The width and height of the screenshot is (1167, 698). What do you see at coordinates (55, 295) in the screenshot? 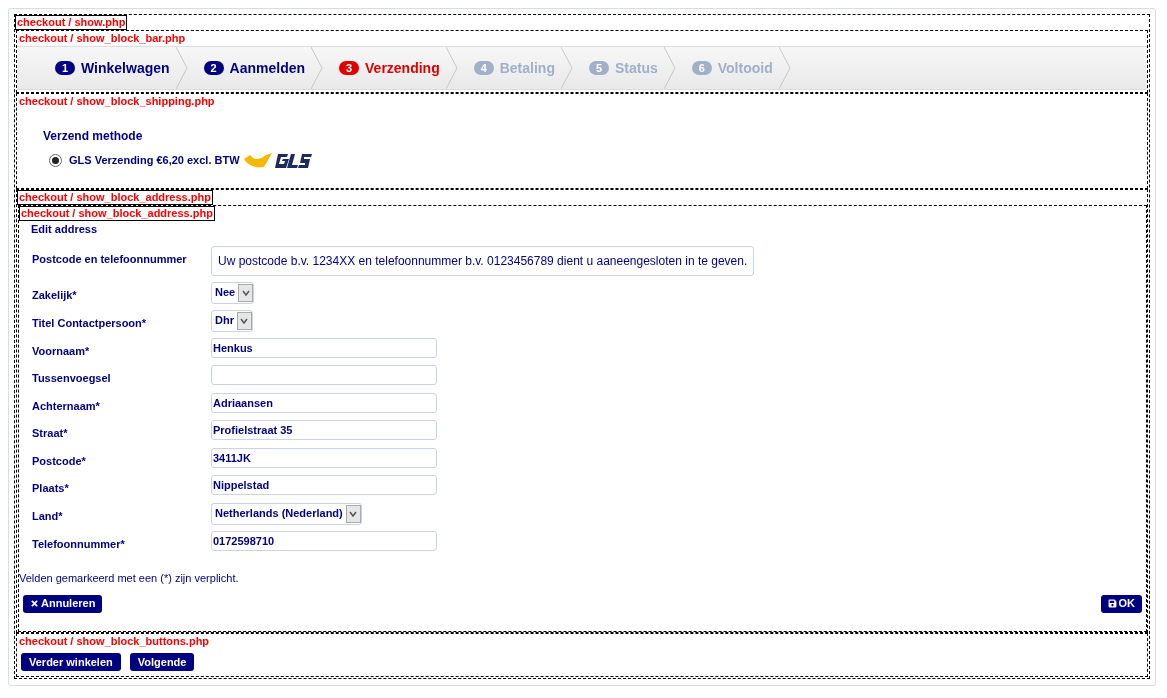
I see `field-label: Zakelijk*` at bounding box center [55, 295].